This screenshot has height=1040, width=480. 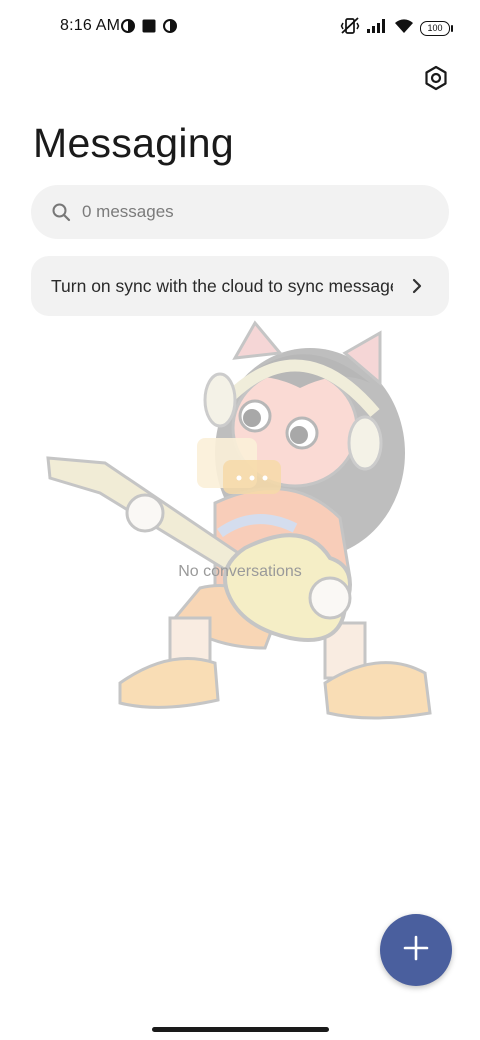 What do you see at coordinates (240, 466) in the screenshot?
I see `chat-bubbles-icon` at bounding box center [240, 466].